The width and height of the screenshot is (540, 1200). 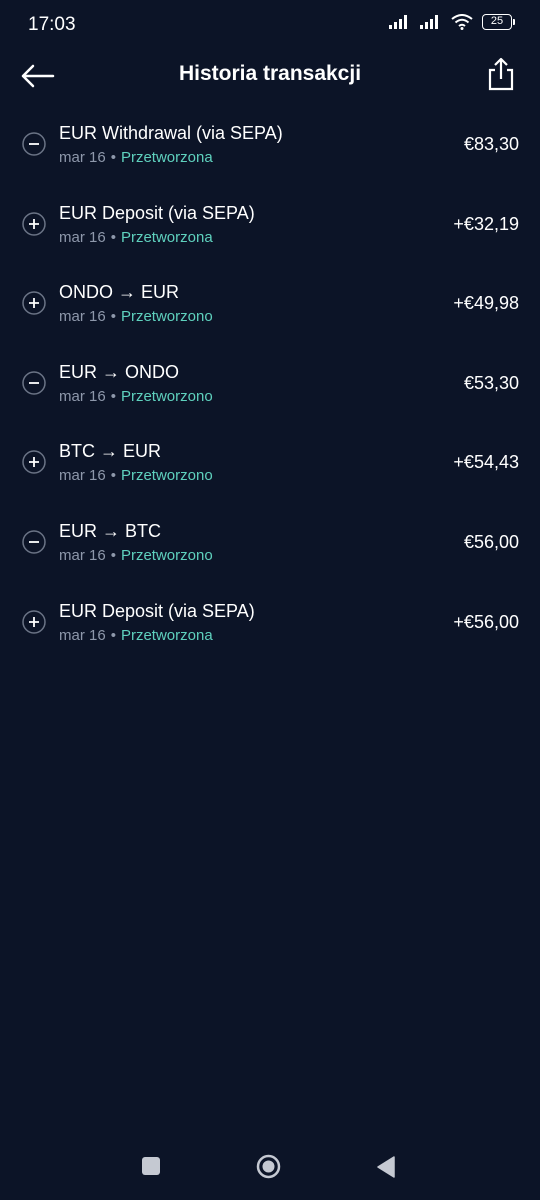 What do you see at coordinates (52, 24) in the screenshot?
I see `status-time: 17:03` at bounding box center [52, 24].